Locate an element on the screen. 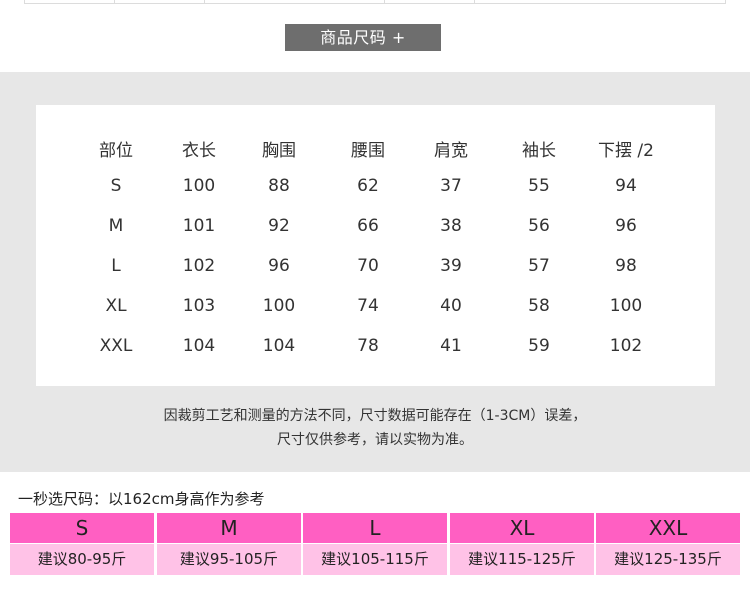 The width and height of the screenshot is (750, 606). table-header-cell: 衣长 is located at coordinates (199, 151).